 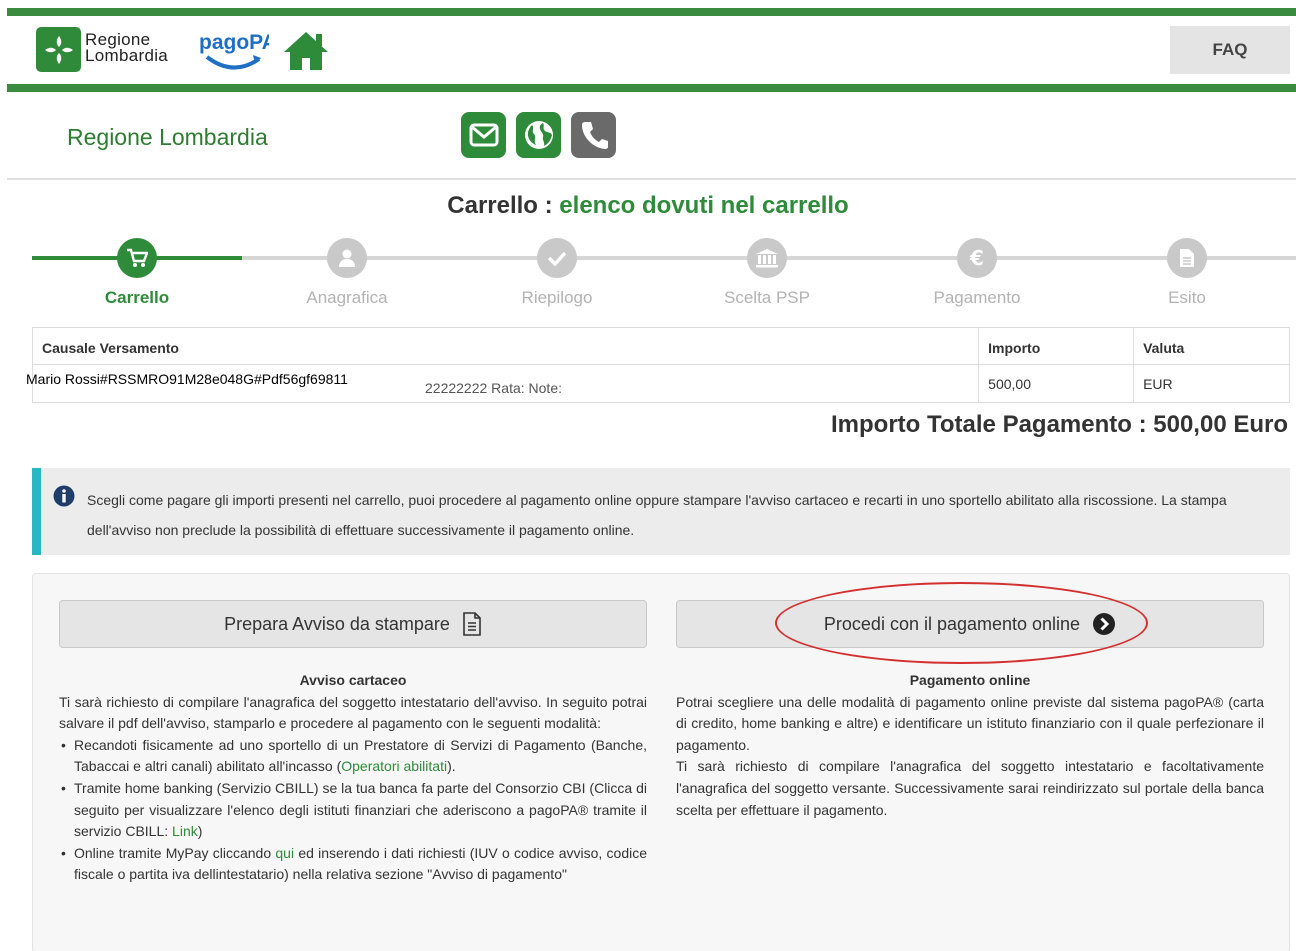 What do you see at coordinates (557, 297) in the screenshot?
I see `step-label: Riepilogo` at bounding box center [557, 297].